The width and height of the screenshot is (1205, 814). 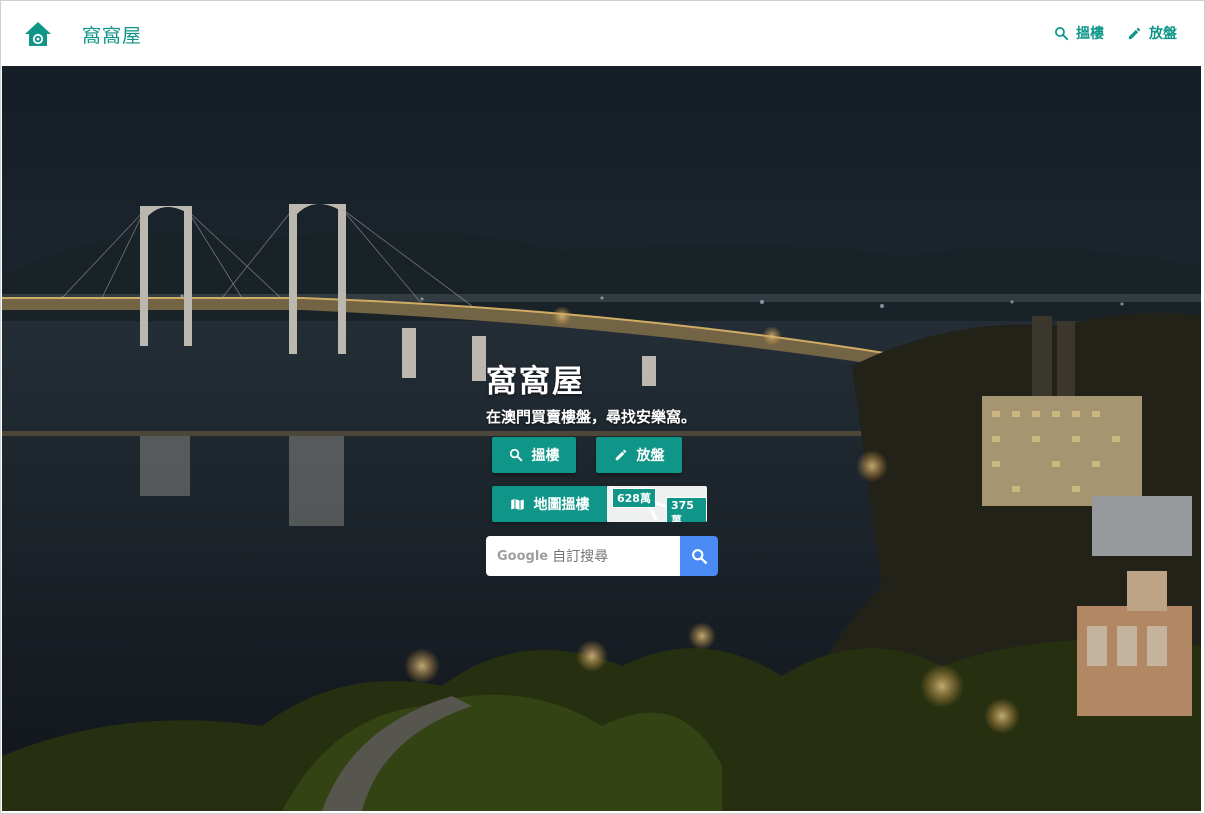 I want to click on top-navbar: 窩窩屋 搵樓 放盤, so click(x=601, y=33).